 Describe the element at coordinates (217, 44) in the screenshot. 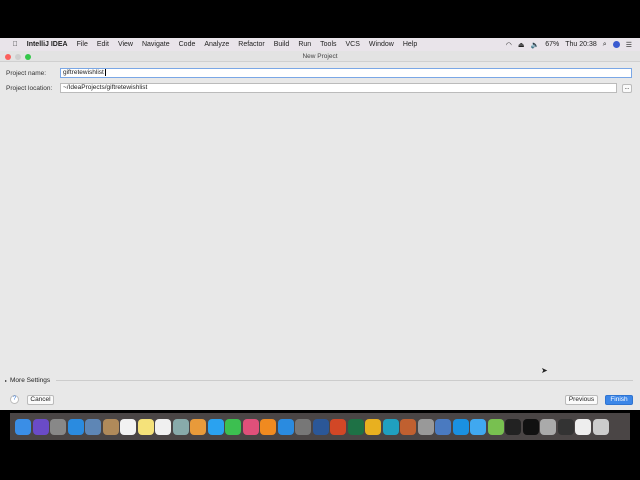

I see `menu-analyze: Analyze` at that location.